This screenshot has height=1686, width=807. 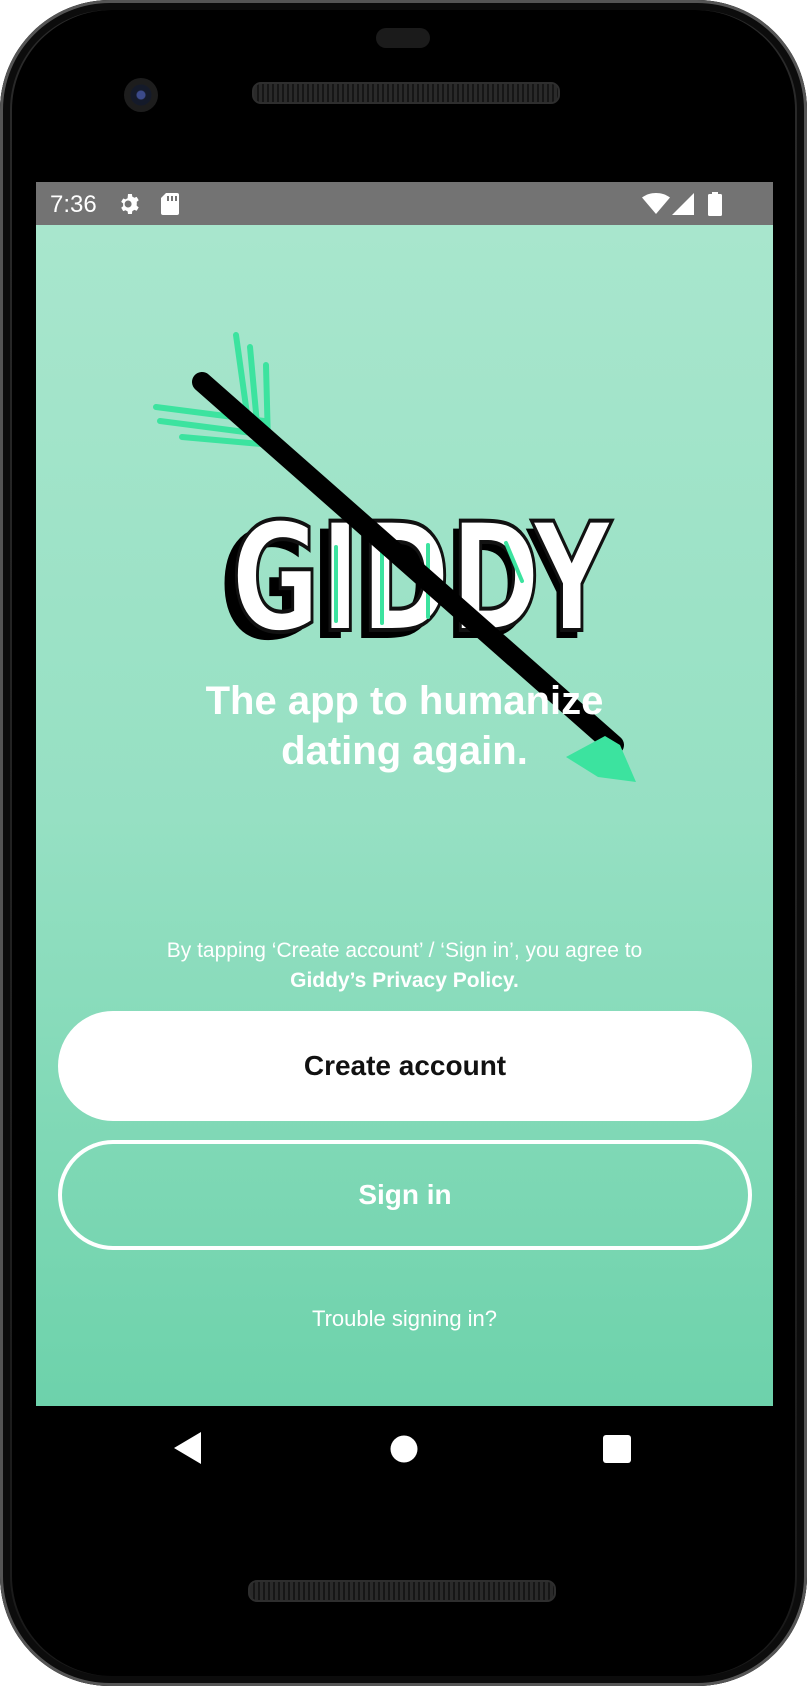 What do you see at coordinates (404, 1319) in the screenshot?
I see `trouble-signing-in-link: Trouble signing in?` at bounding box center [404, 1319].